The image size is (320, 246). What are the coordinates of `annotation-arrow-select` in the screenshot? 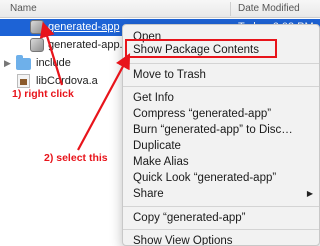 It's located at (104, 102).